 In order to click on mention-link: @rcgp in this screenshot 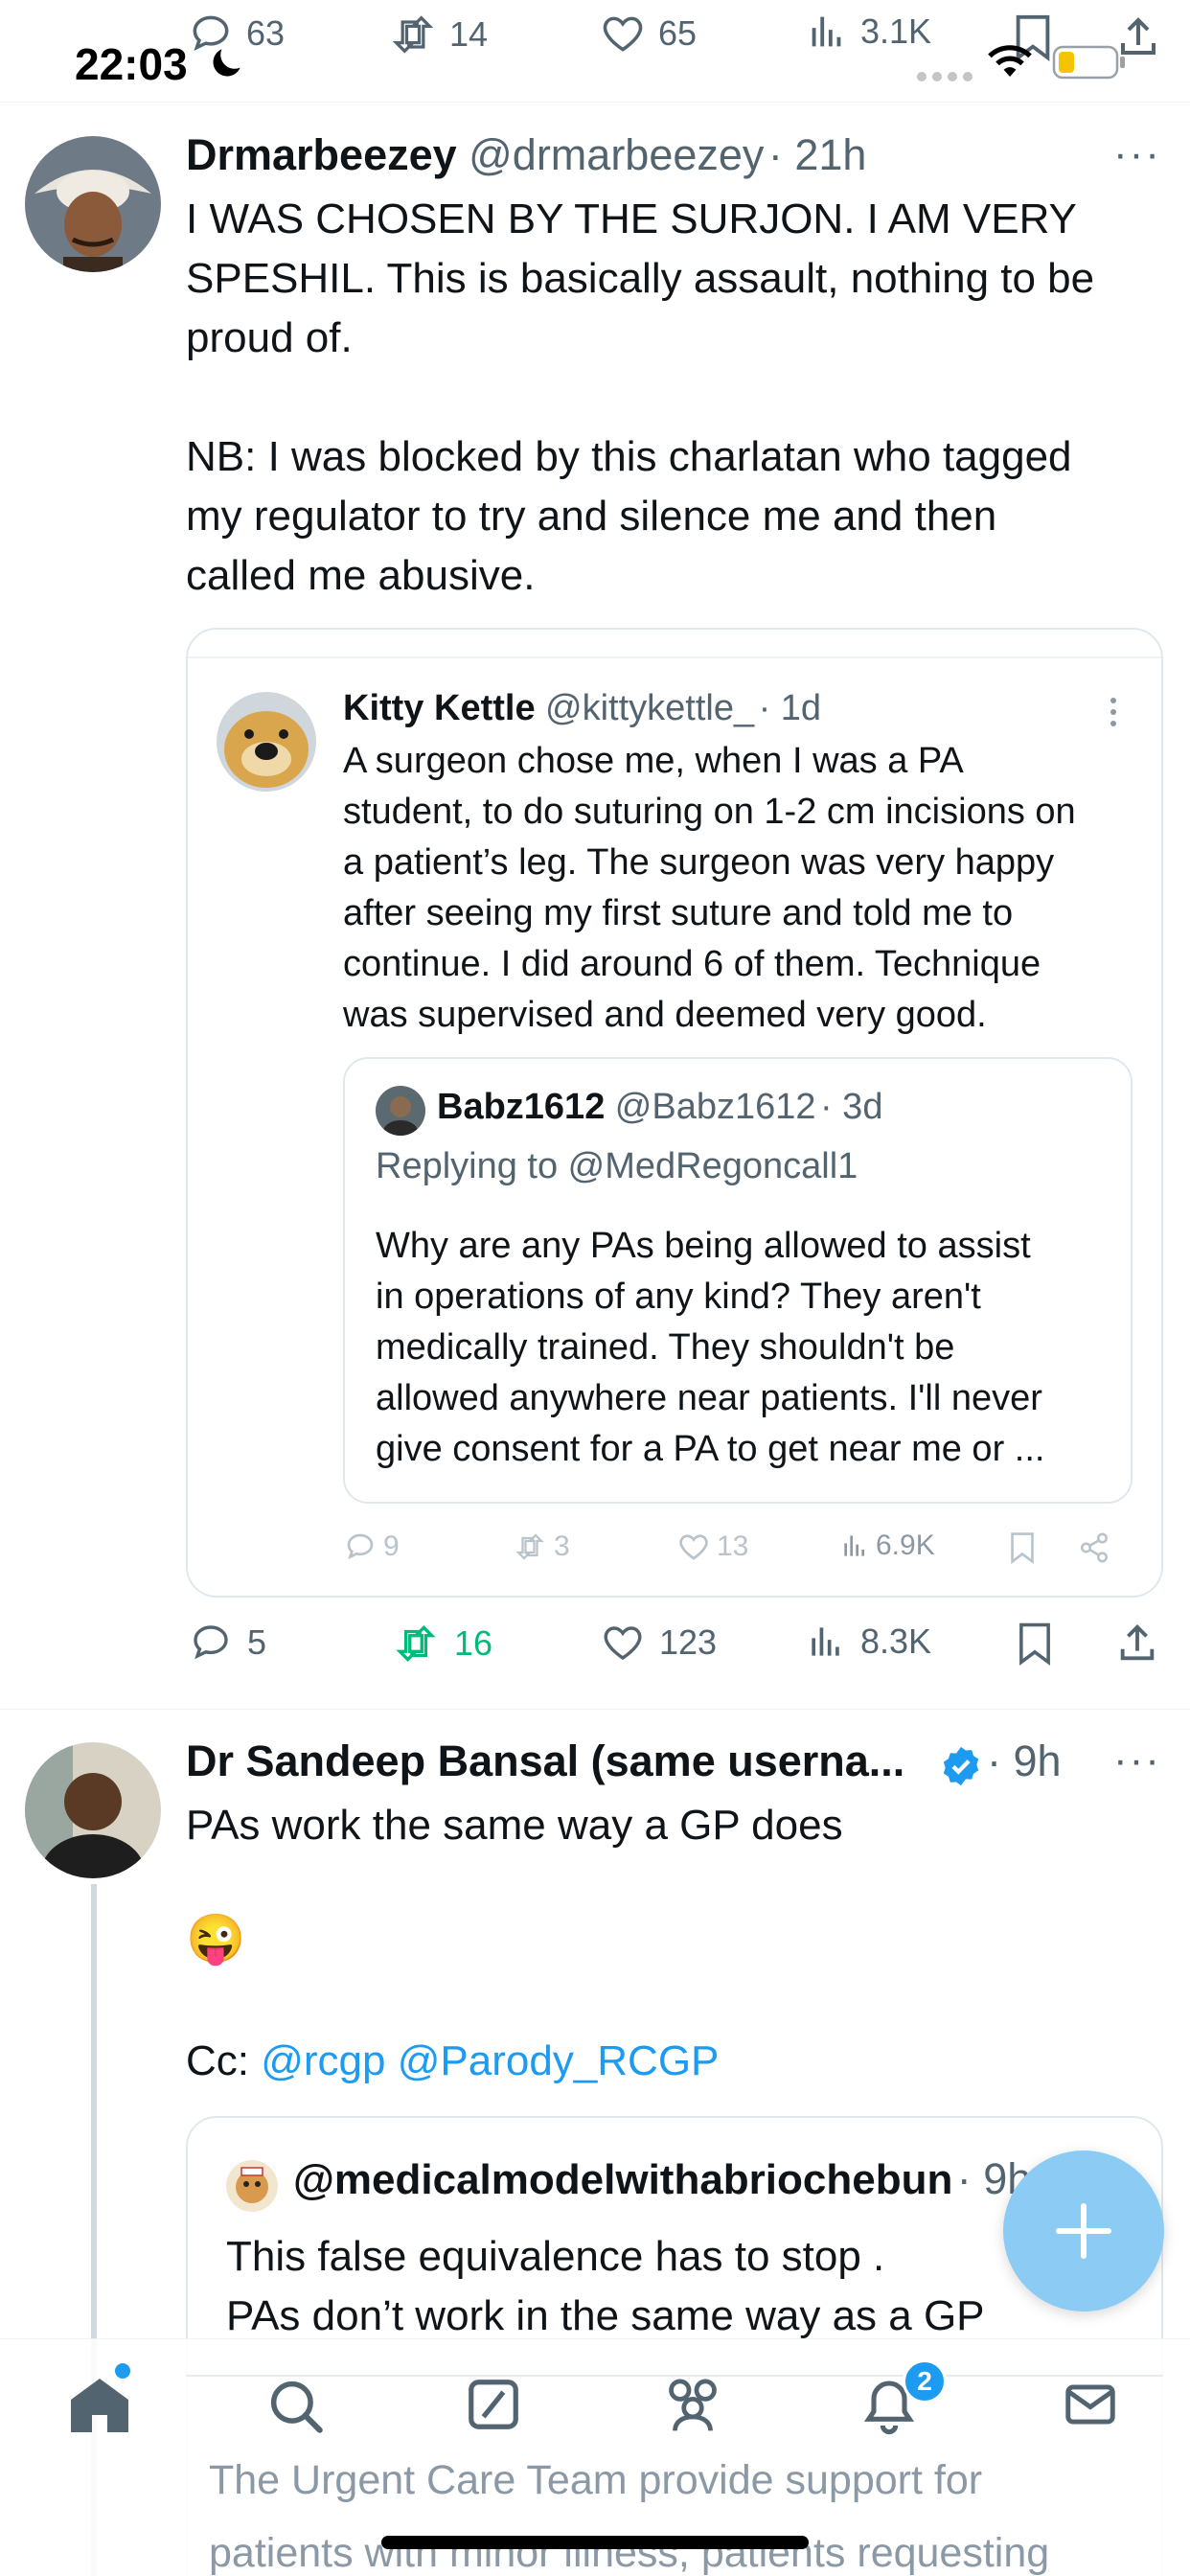, I will do `click(323, 2060)`.